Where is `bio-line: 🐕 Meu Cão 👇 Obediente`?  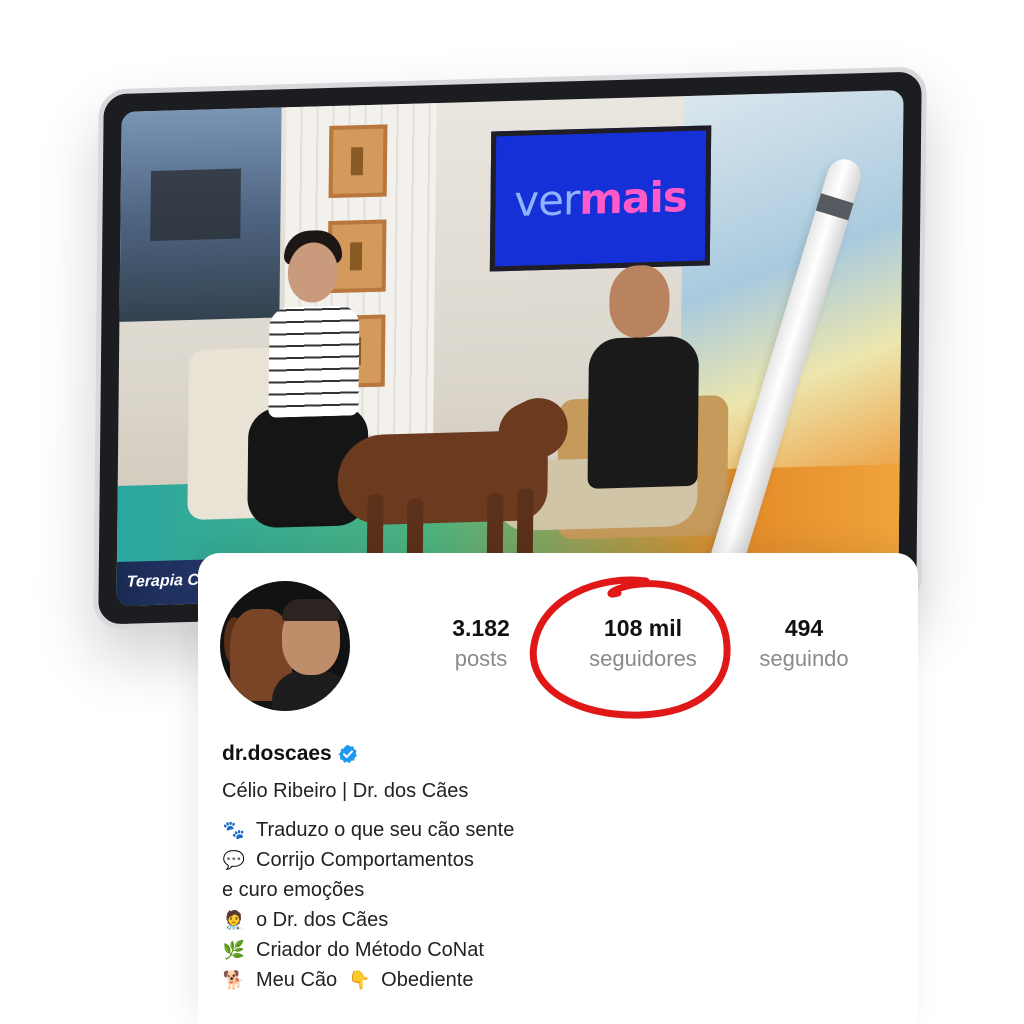 bio-line: 🐕 Meu Cão 👇 Obediente is located at coordinates (368, 980).